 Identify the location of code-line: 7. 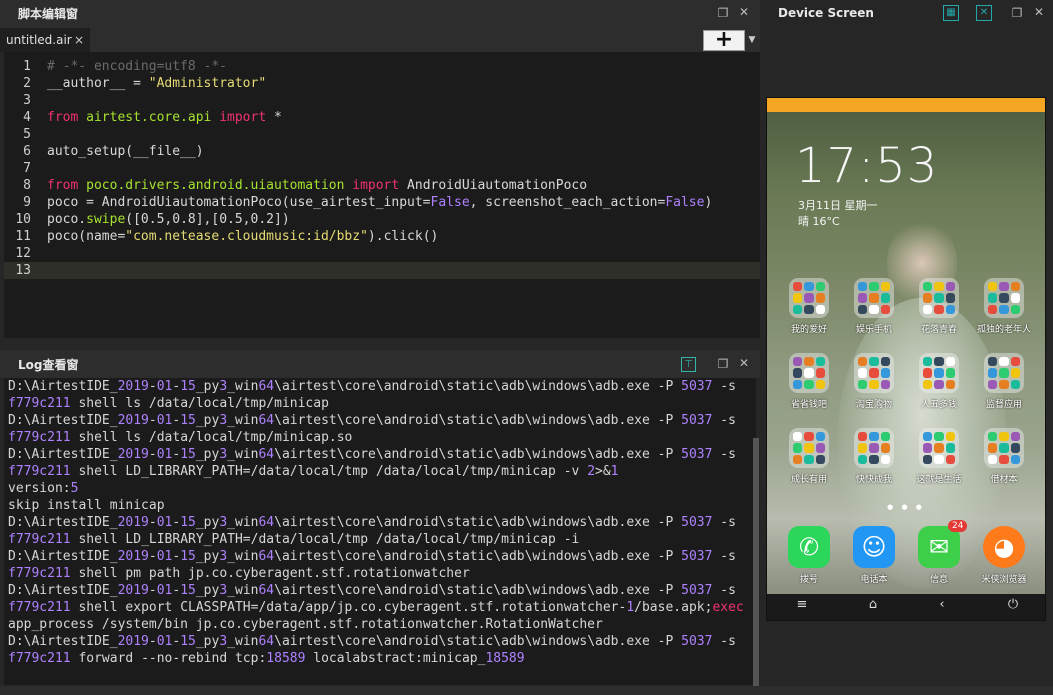
(382, 168).